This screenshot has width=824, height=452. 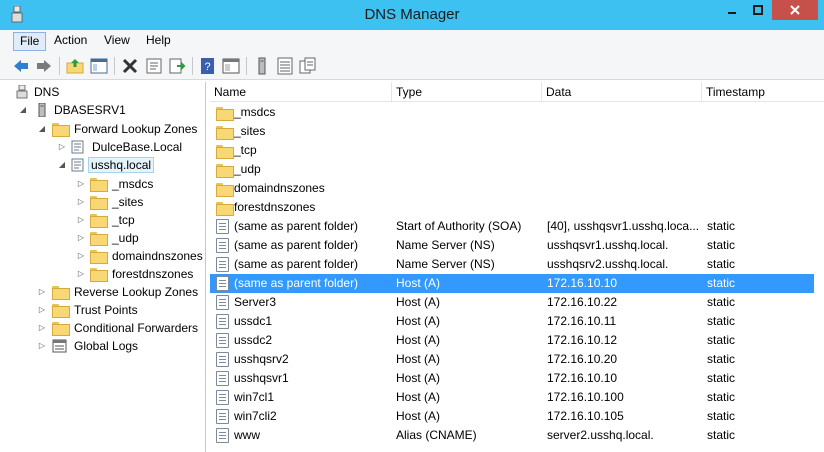 I want to click on cell-name: www, so click(x=247, y=435).